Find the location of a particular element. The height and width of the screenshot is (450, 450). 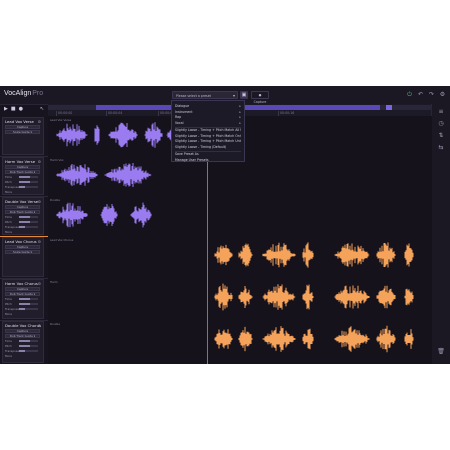

waveform-canvas: Harm is located at coordinates (240, 299).